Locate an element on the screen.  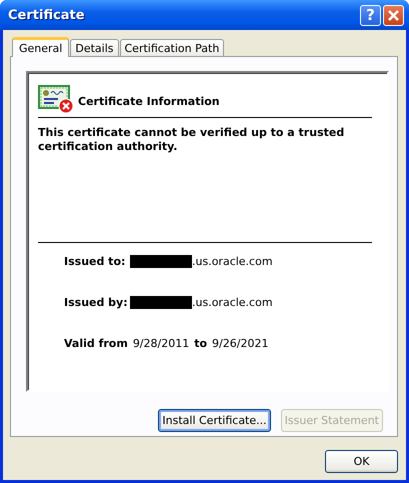
button: Issuer Statement is located at coordinates (331, 420).